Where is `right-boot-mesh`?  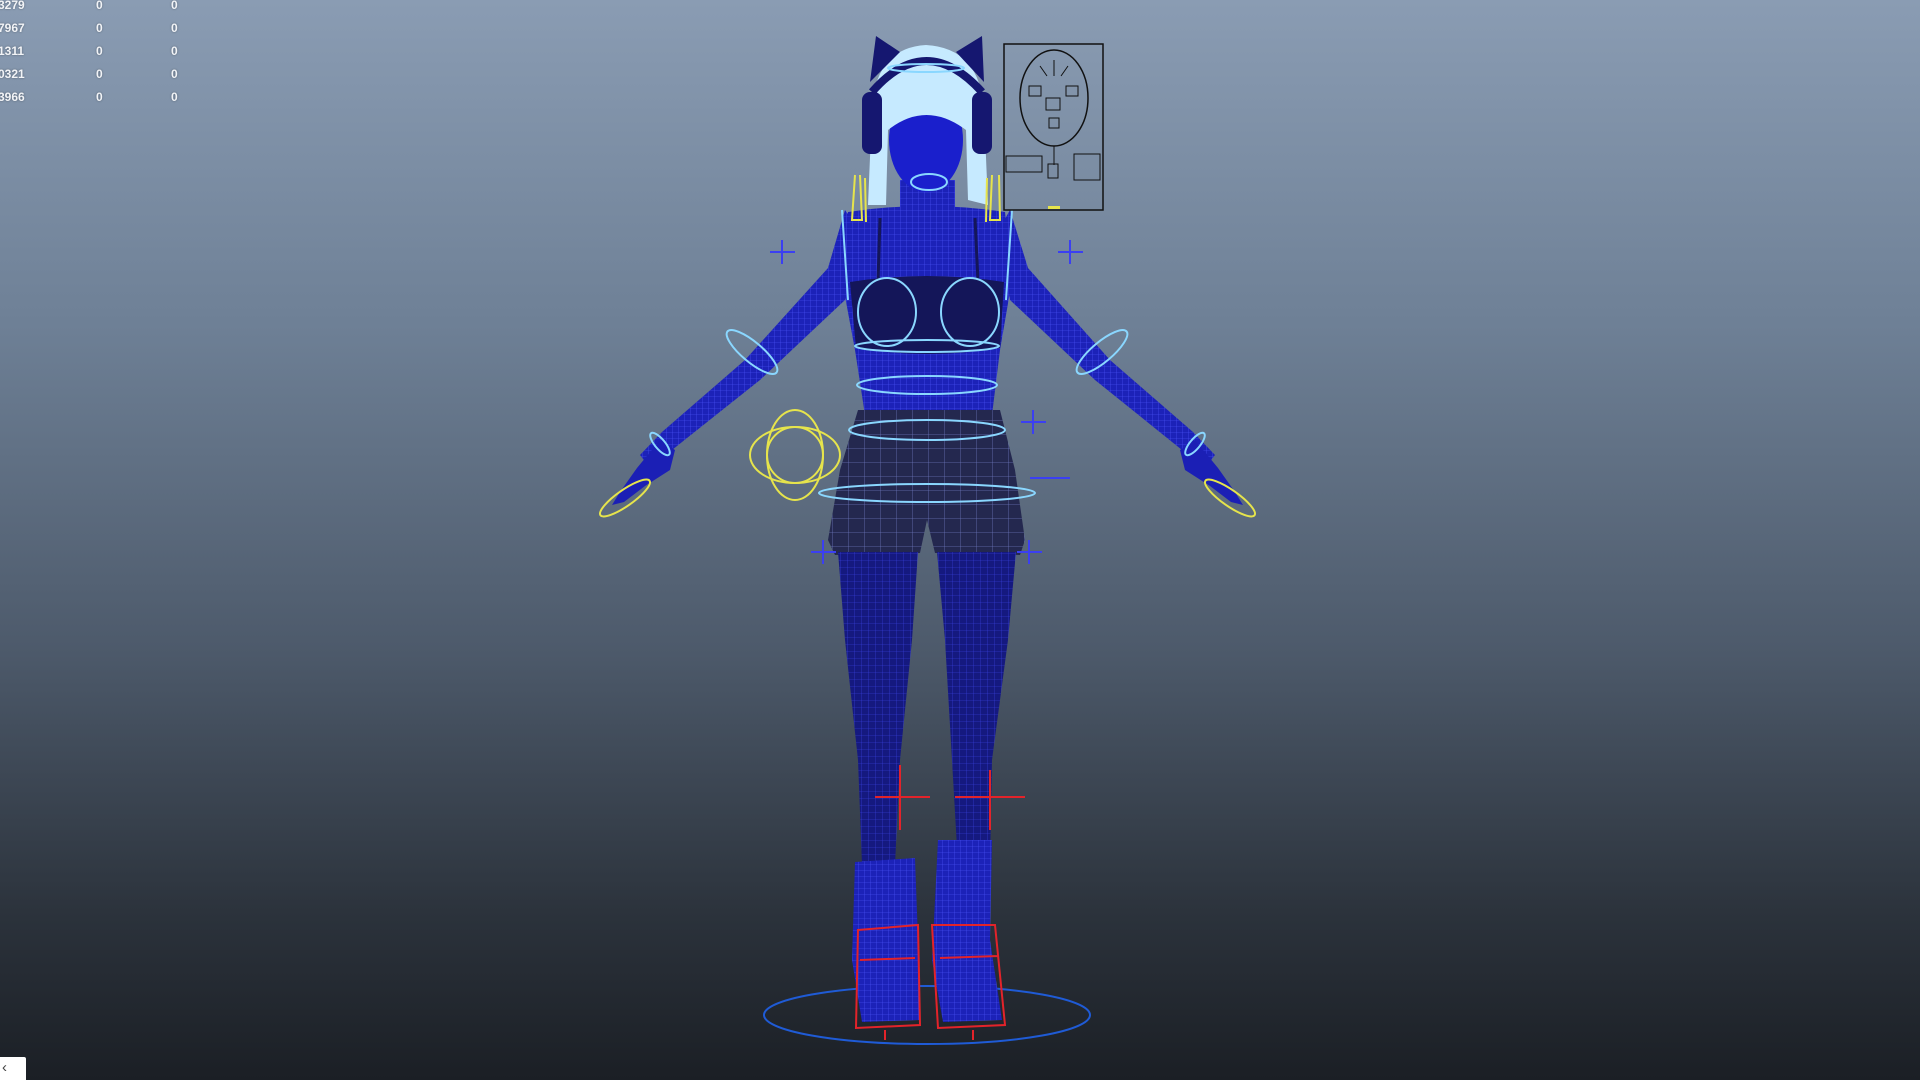
right-boot-mesh is located at coordinates (967, 931).